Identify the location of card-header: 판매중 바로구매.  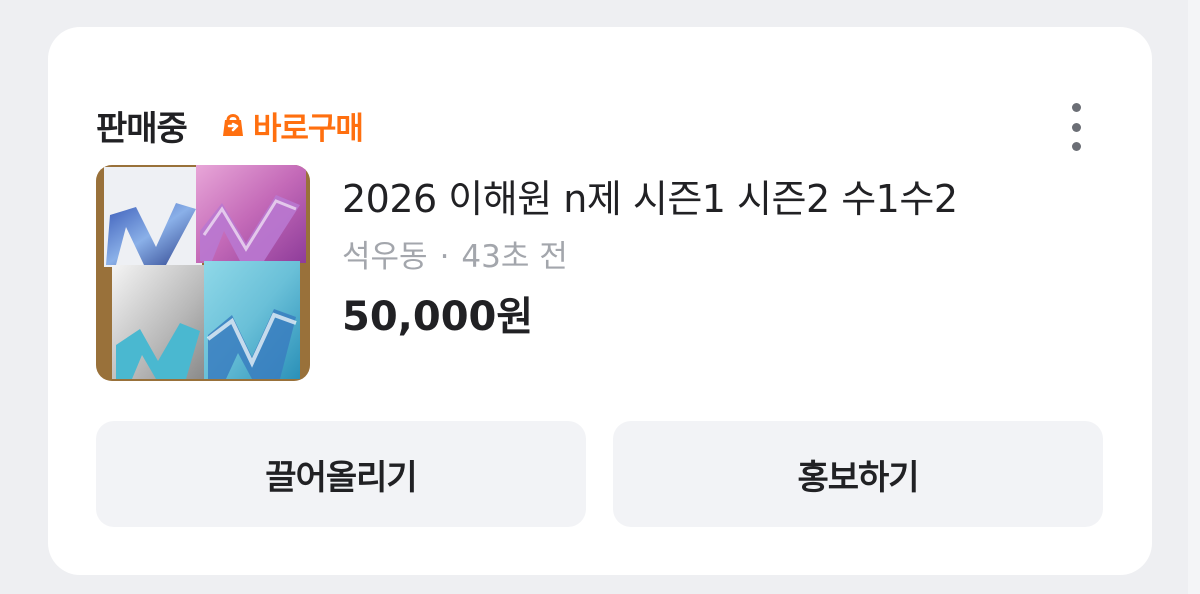
(230, 125).